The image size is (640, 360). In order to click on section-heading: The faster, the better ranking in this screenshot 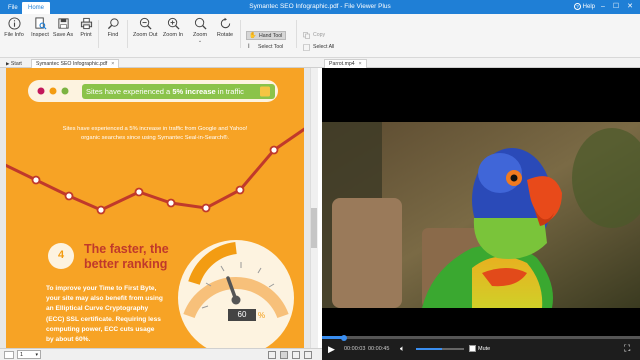, I will do `click(126, 257)`.